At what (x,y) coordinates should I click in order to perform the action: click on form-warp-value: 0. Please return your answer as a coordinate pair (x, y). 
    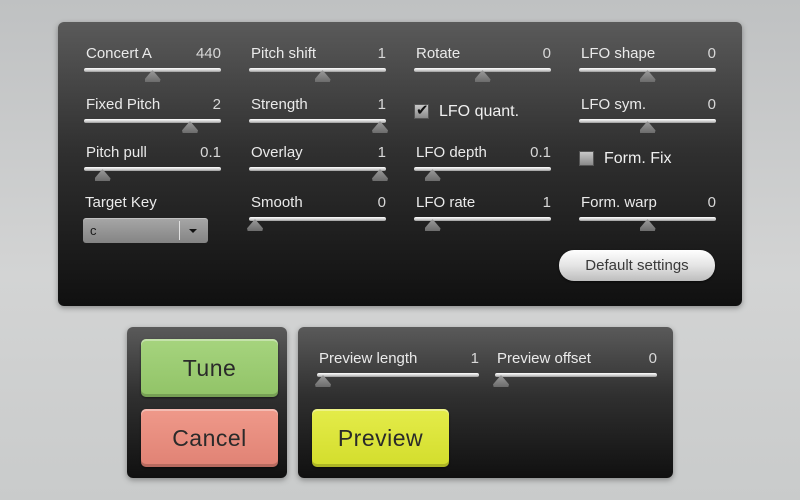
    Looking at the image, I should click on (711, 202).